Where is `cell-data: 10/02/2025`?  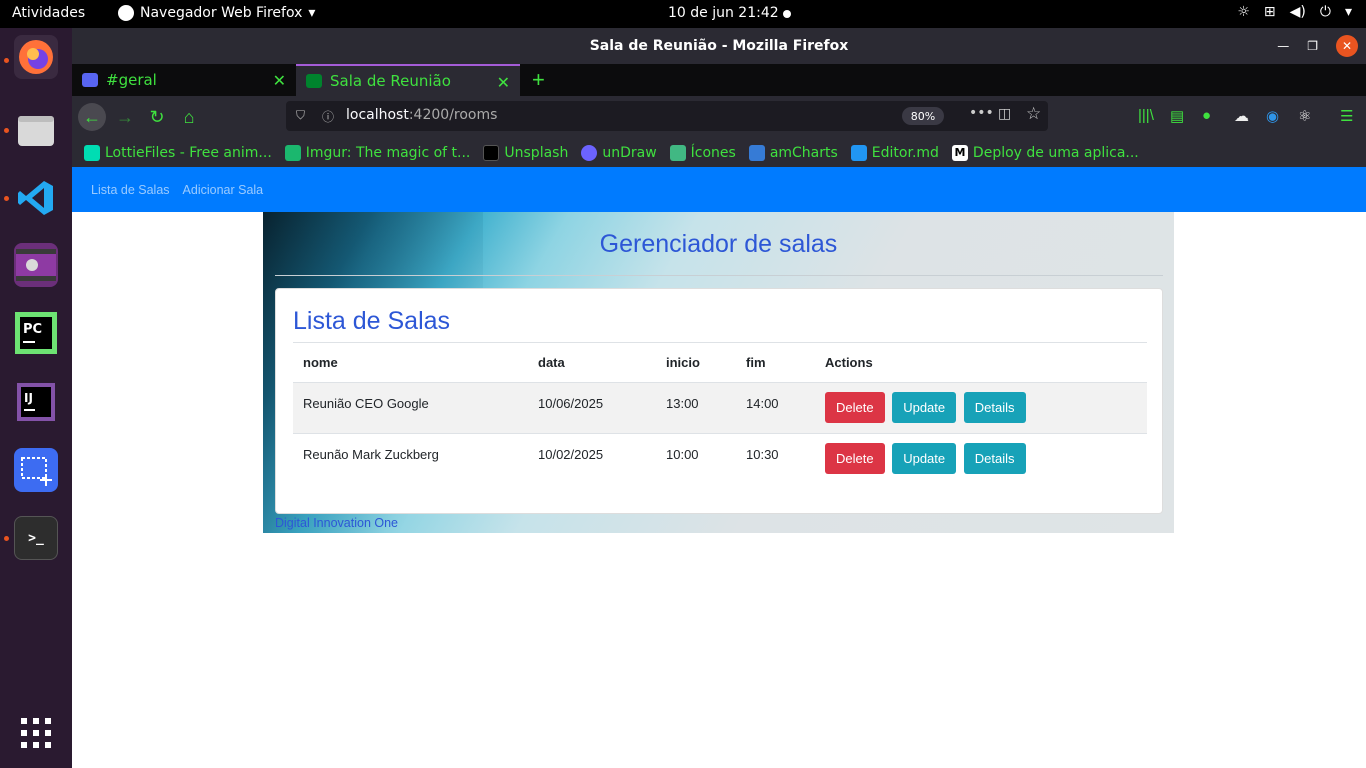 cell-data: 10/02/2025 is located at coordinates (571, 454).